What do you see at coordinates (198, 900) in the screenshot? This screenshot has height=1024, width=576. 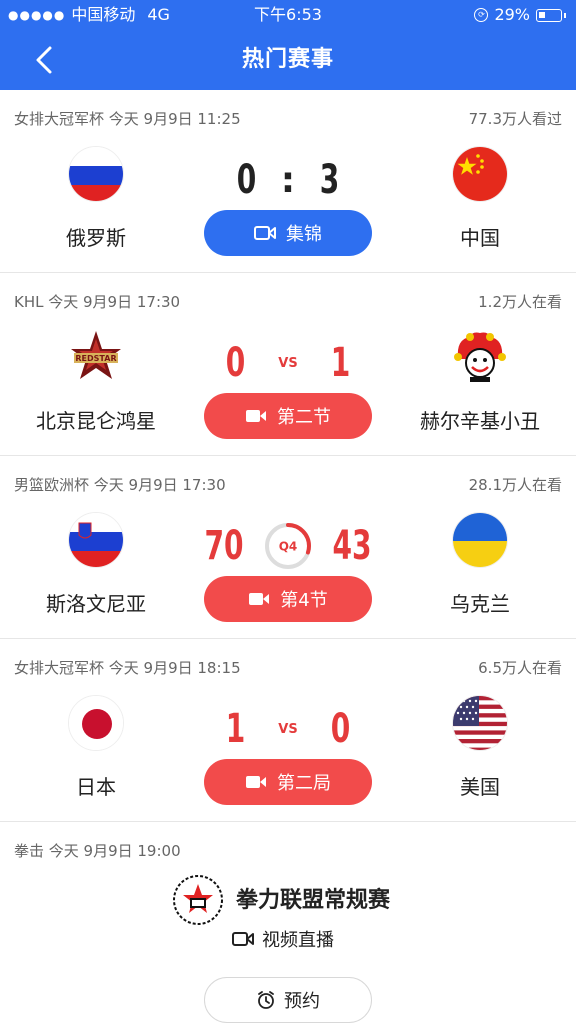 I see `boxing-league-logo-icon` at bounding box center [198, 900].